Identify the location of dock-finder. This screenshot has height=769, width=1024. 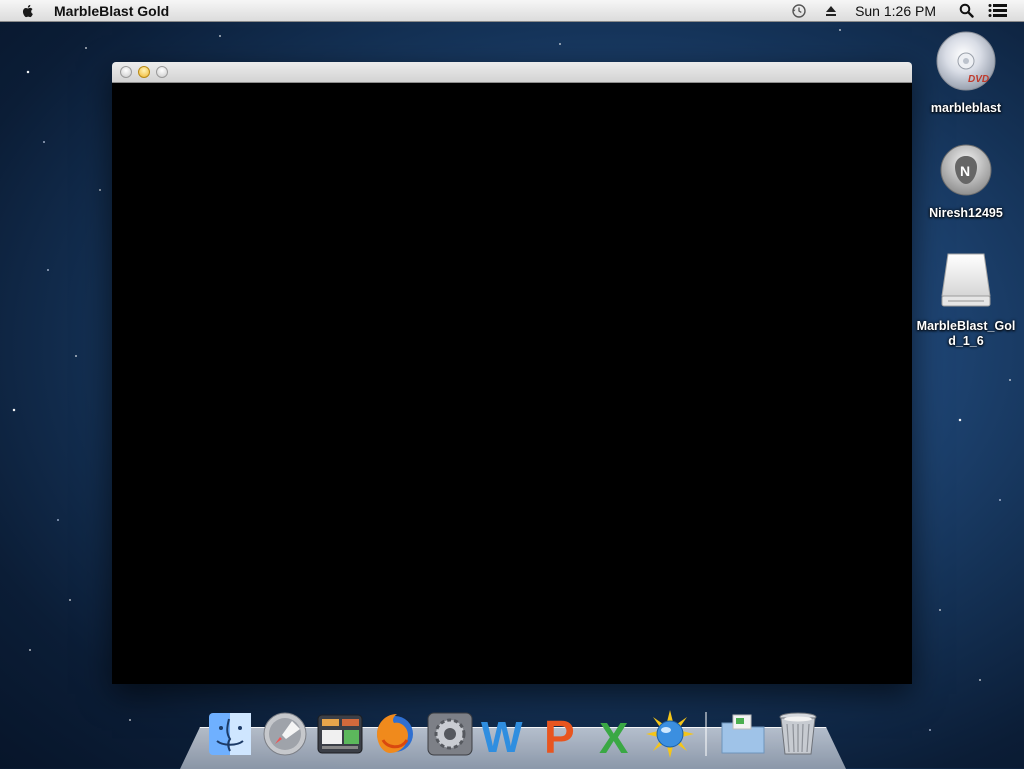
(230, 734).